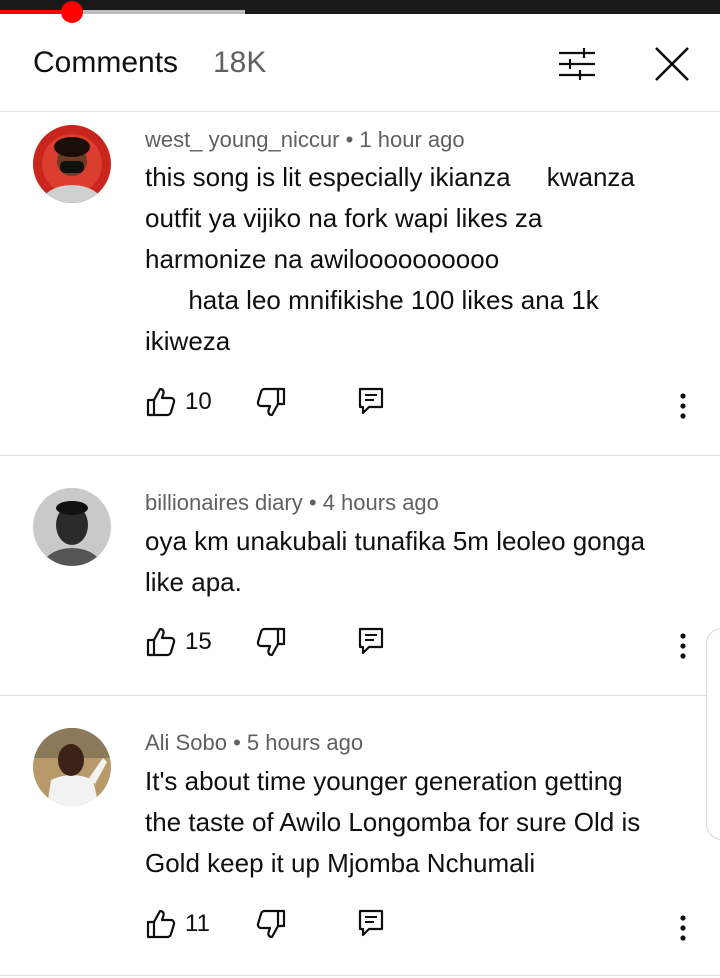 The width and height of the screenshot is (720, 978). Describe the element at coordinates (360, 11) in the screenshot. I see `video-progress-bar` at that location.